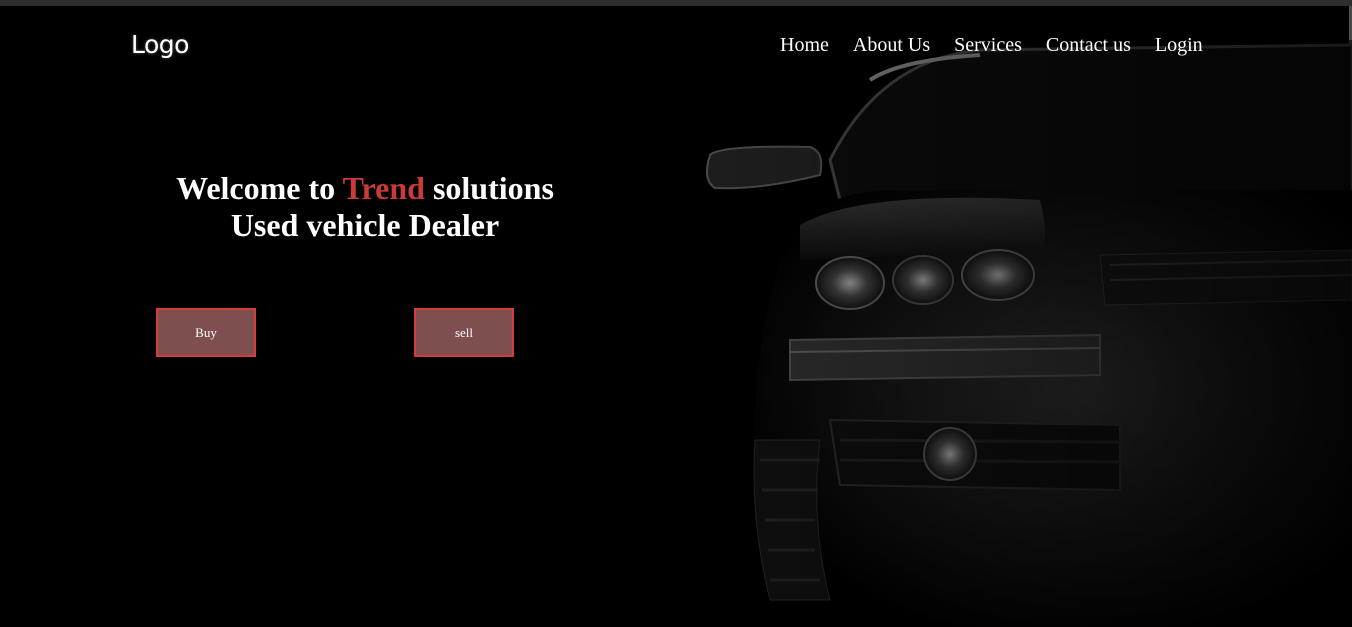  Describe the element at coordinates (464, 332) in the screenshot. I see `sell-button: sell` at that location.